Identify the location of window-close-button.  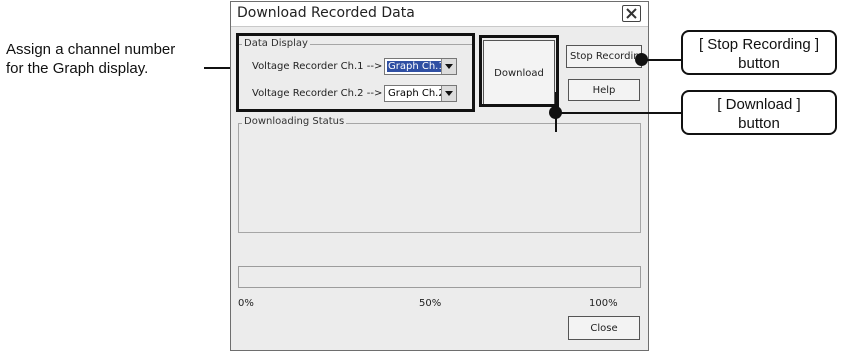
(631, 13).